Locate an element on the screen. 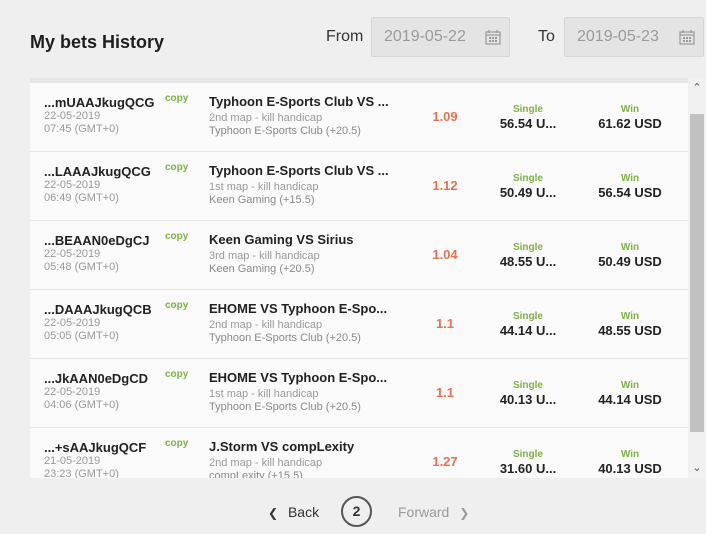 The image size is (706, 534). payout-amount: 44.14 USD is located at coordinates (630, 399).